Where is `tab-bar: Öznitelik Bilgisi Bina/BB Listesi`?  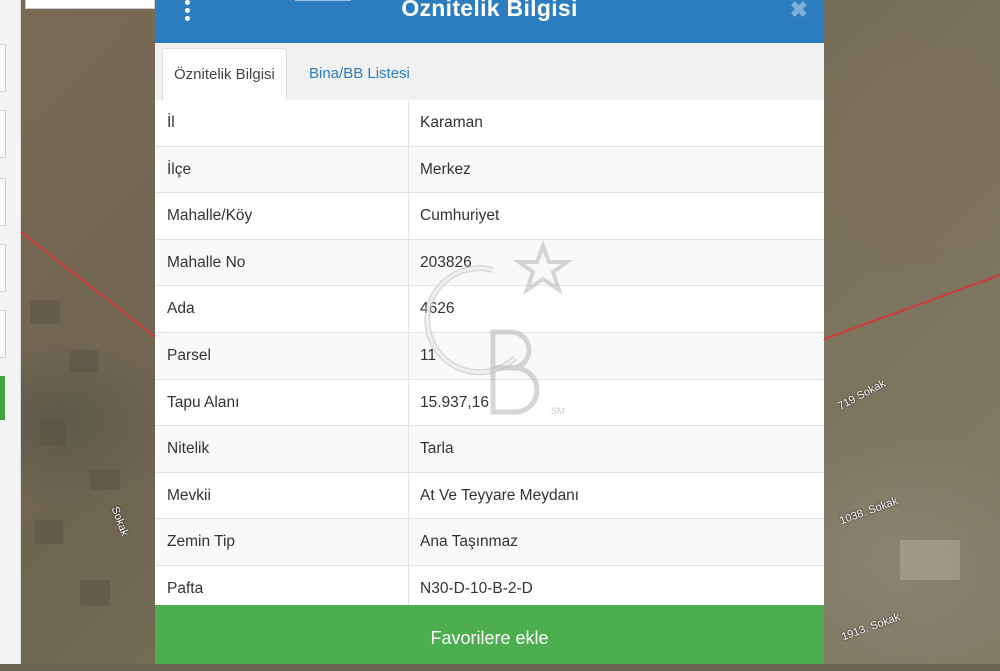
tab-bar: Öznitelik Bilgisi Bina/BB Listesi is located at coordinates (489, 72).